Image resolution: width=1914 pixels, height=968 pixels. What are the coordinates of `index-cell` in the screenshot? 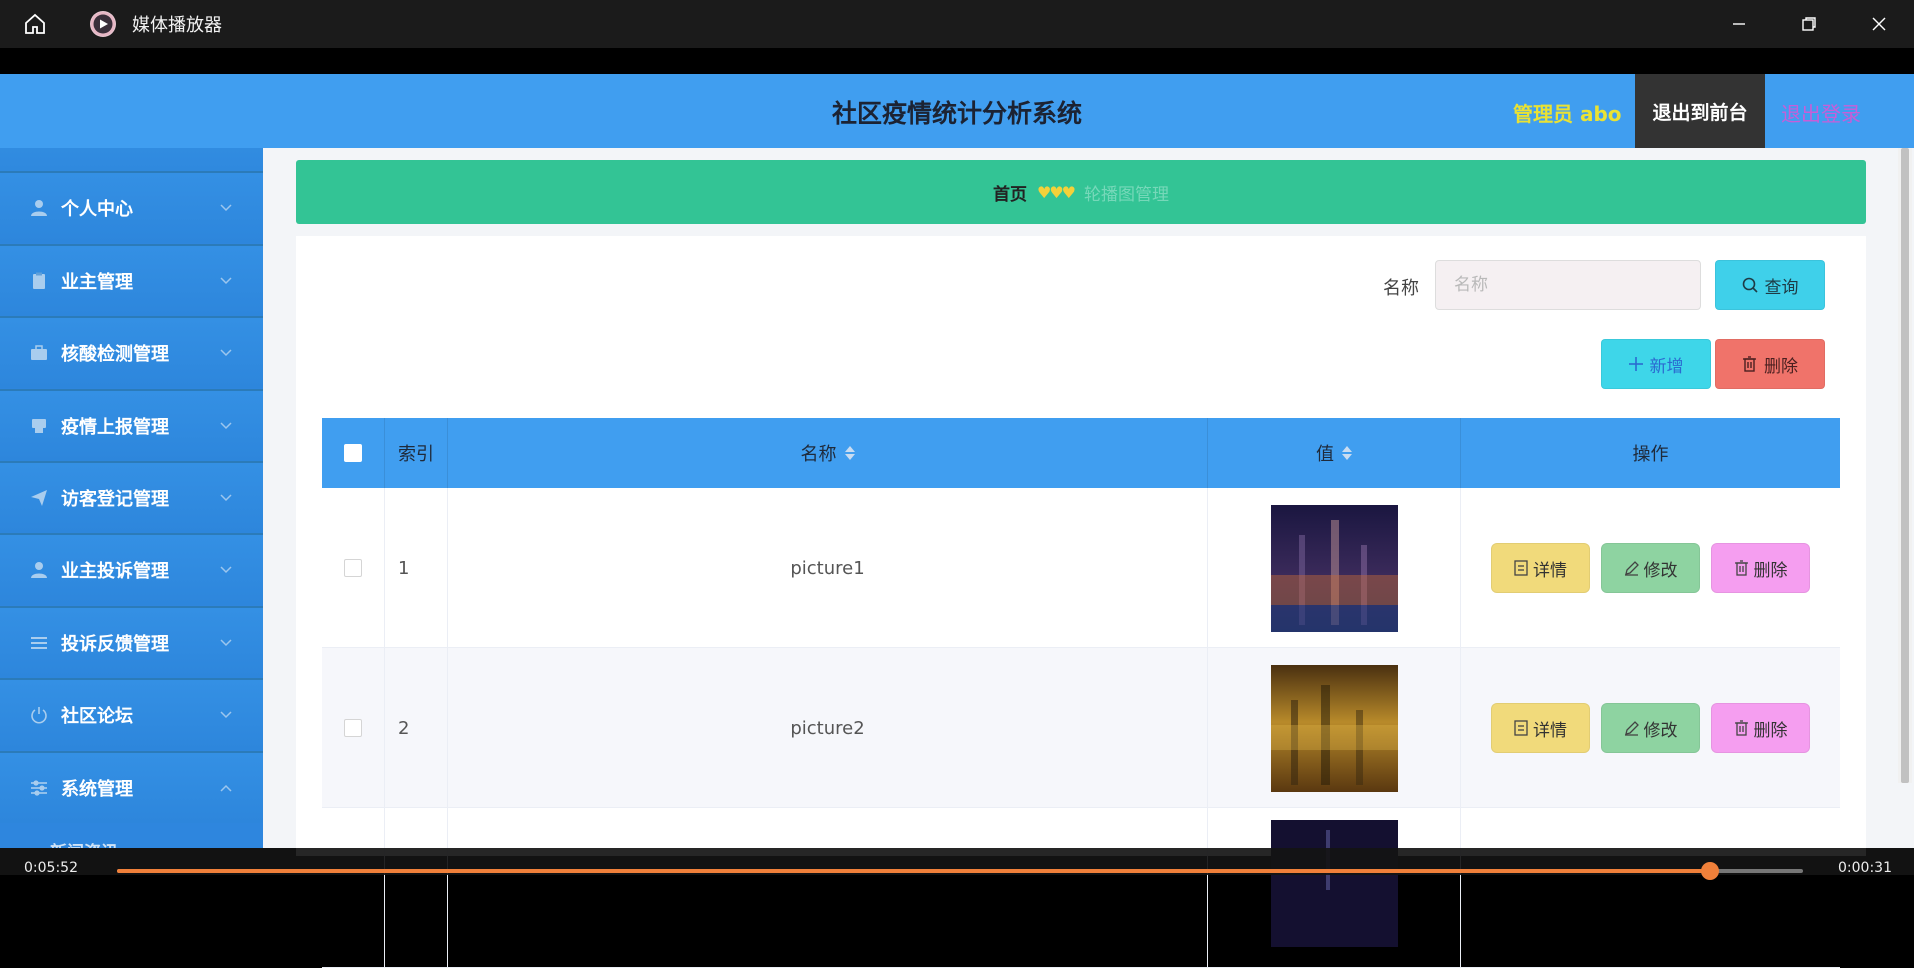 It's located at (416, 888).